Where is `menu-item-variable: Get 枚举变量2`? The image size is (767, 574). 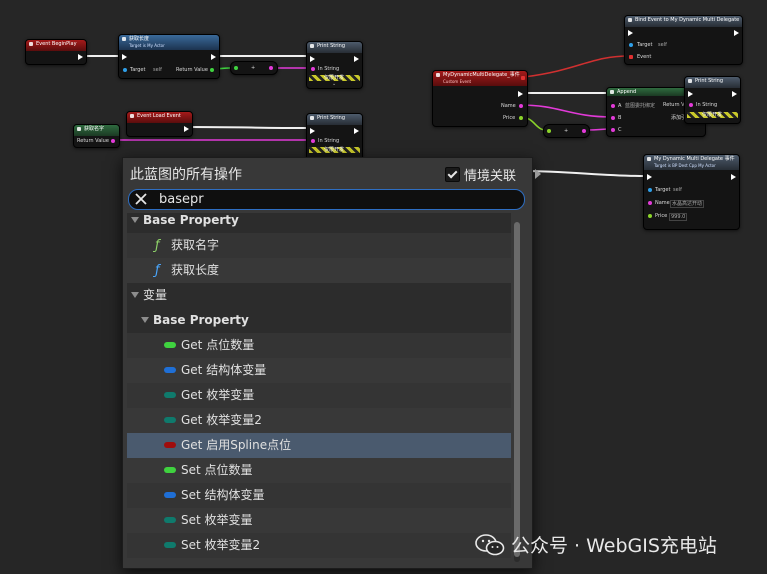
menu-item-variable: Get 枚举变量2 is located at coordinates (319, 420).